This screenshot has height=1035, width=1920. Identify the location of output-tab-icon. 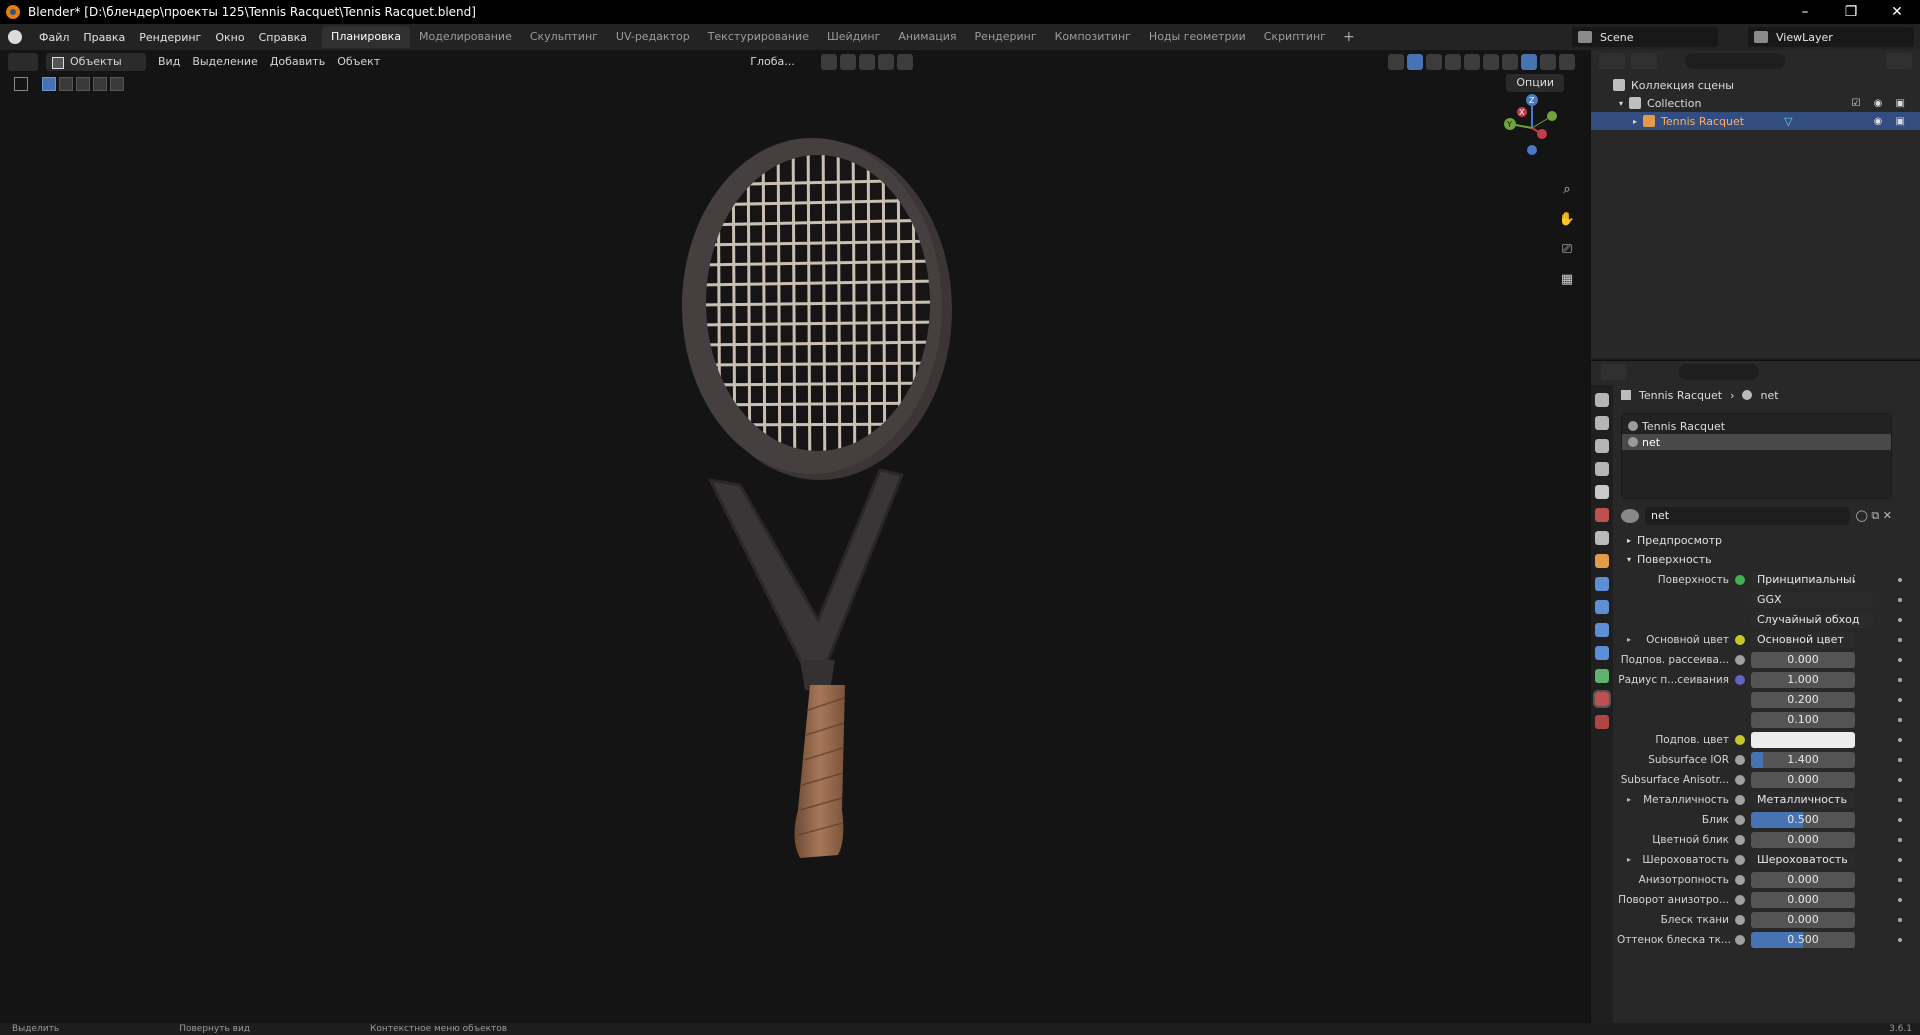
(1602, 446).